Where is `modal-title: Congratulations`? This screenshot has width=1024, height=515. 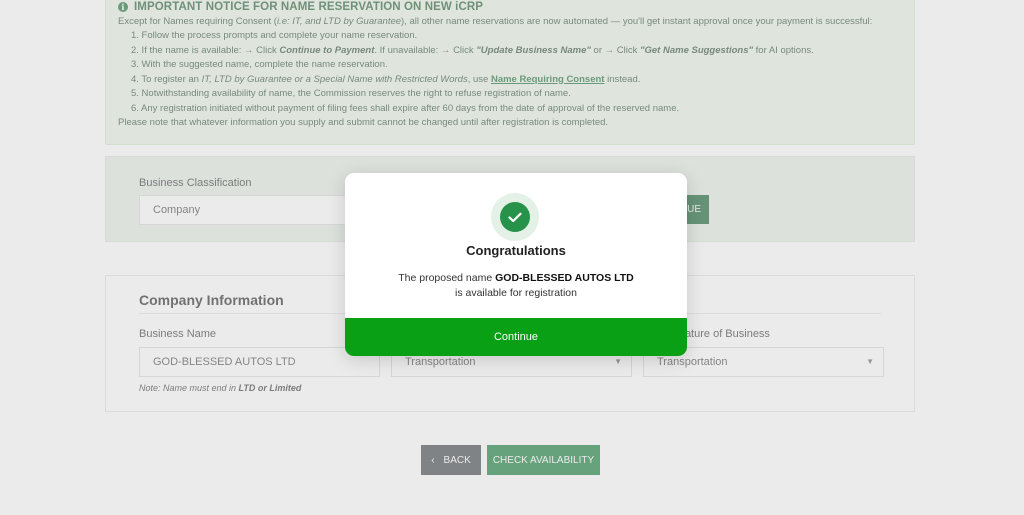 modal-title: Congratulations is located at coordinates (516, 250).